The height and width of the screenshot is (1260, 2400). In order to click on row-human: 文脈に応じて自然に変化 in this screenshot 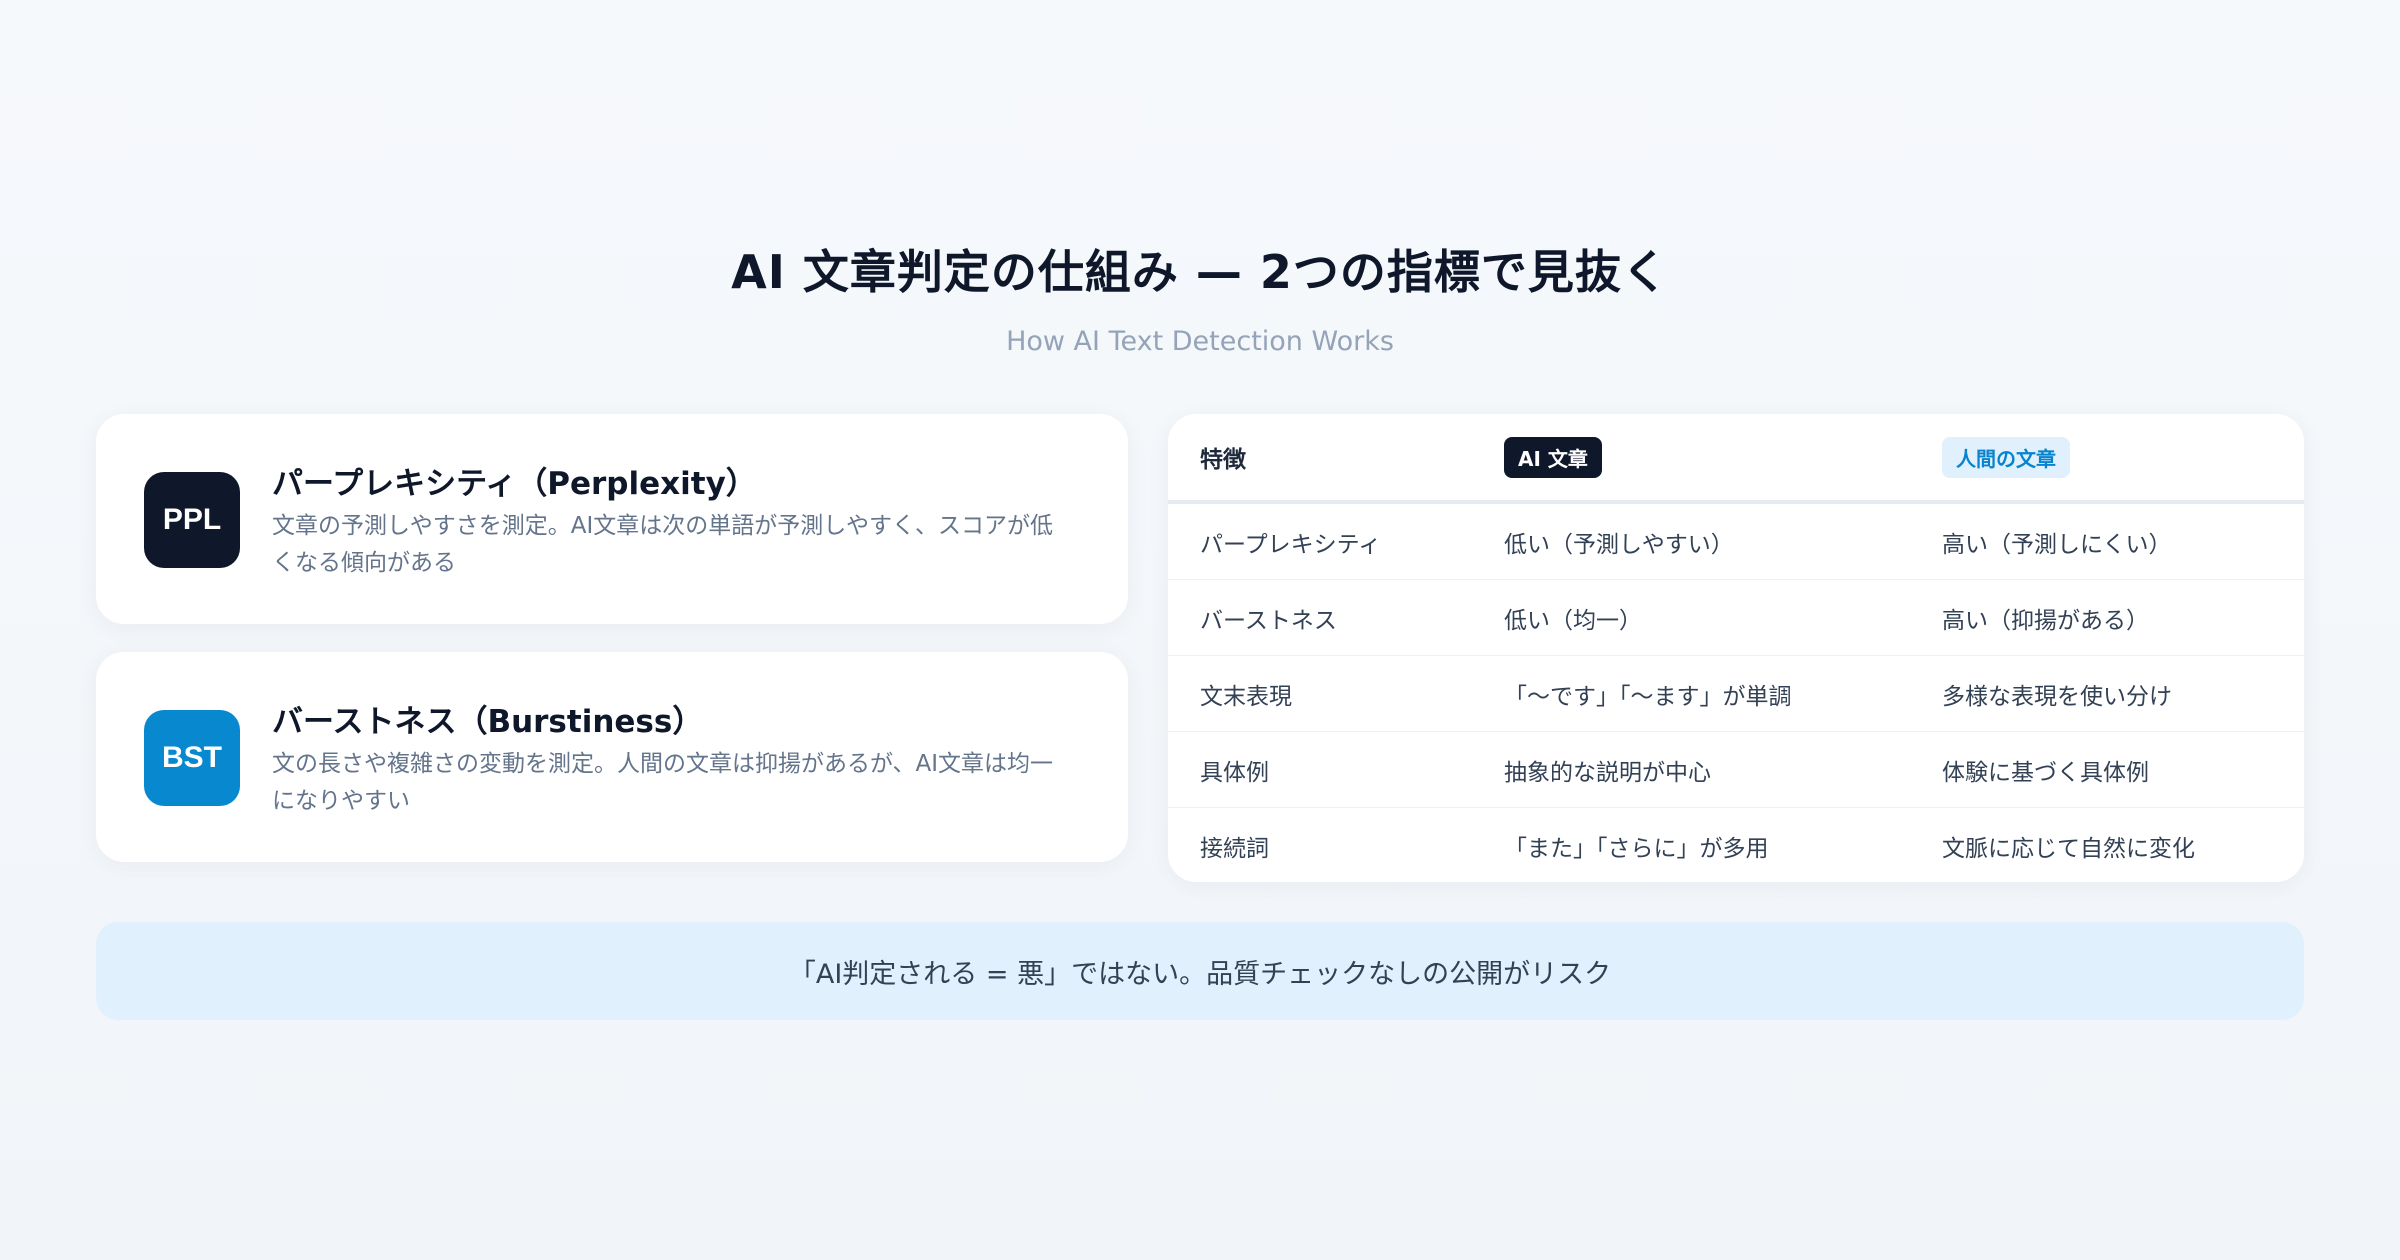, I will do `click(2068, 849)`.